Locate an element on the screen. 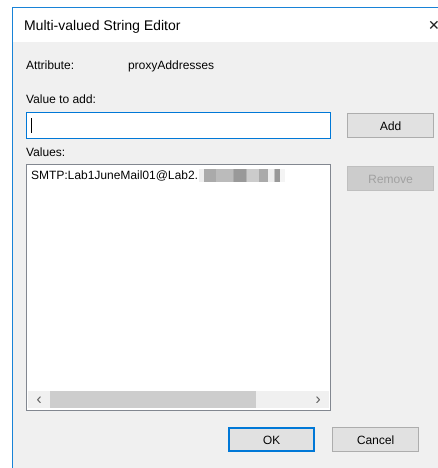 Image resolution: width=438 pixels, height=468 pixels. value-input-field is located at coordinates (178, 125).